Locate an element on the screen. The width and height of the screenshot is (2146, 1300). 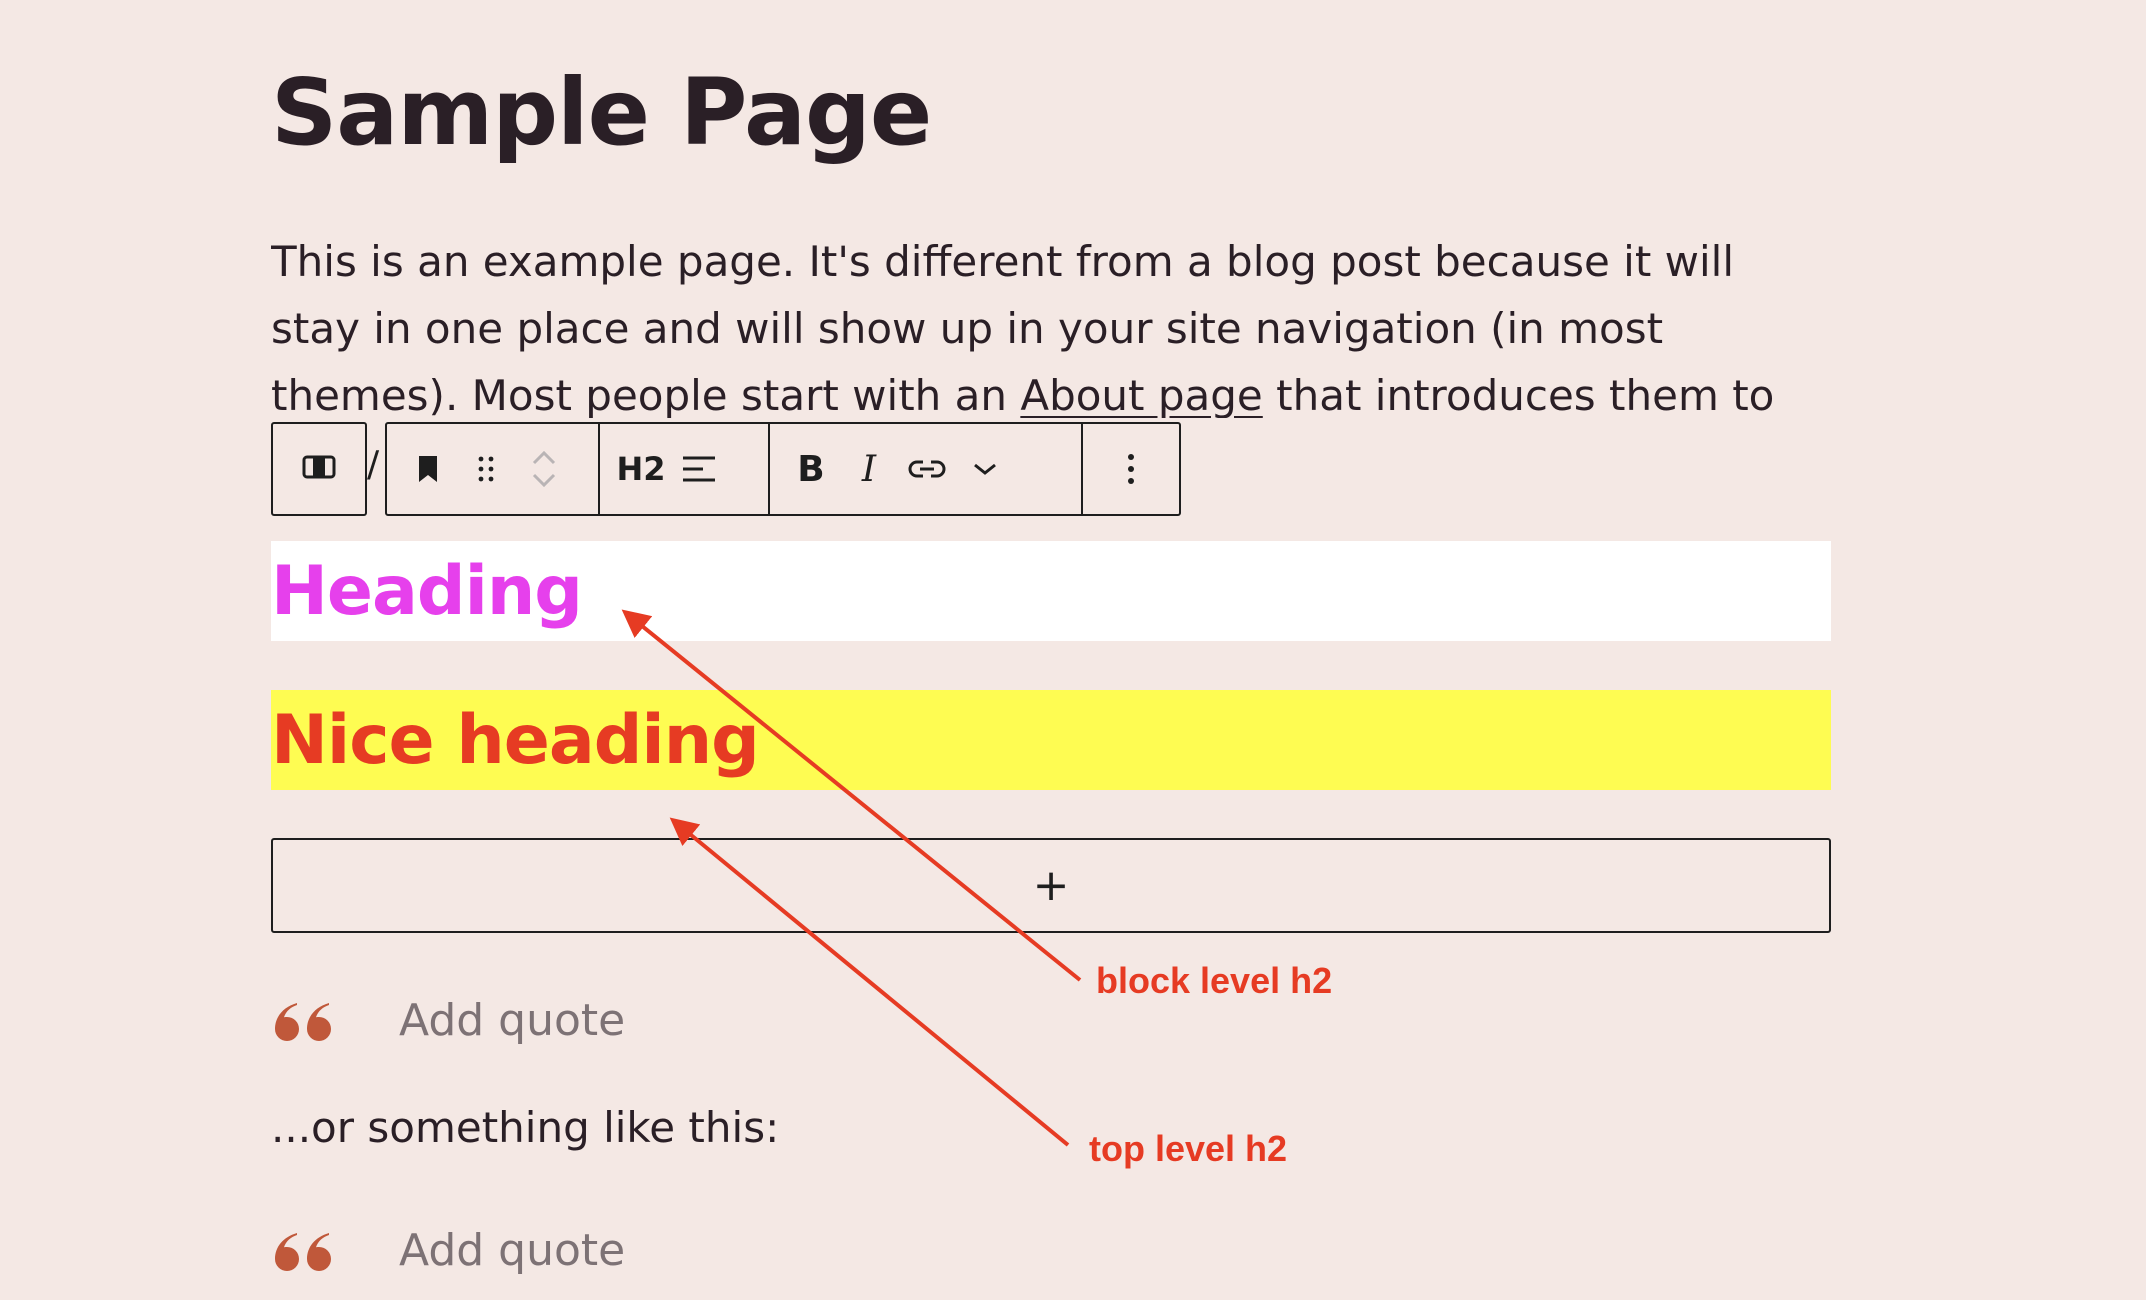
toolbar-heading-controls: H2 is located at coordinates (685, 469).